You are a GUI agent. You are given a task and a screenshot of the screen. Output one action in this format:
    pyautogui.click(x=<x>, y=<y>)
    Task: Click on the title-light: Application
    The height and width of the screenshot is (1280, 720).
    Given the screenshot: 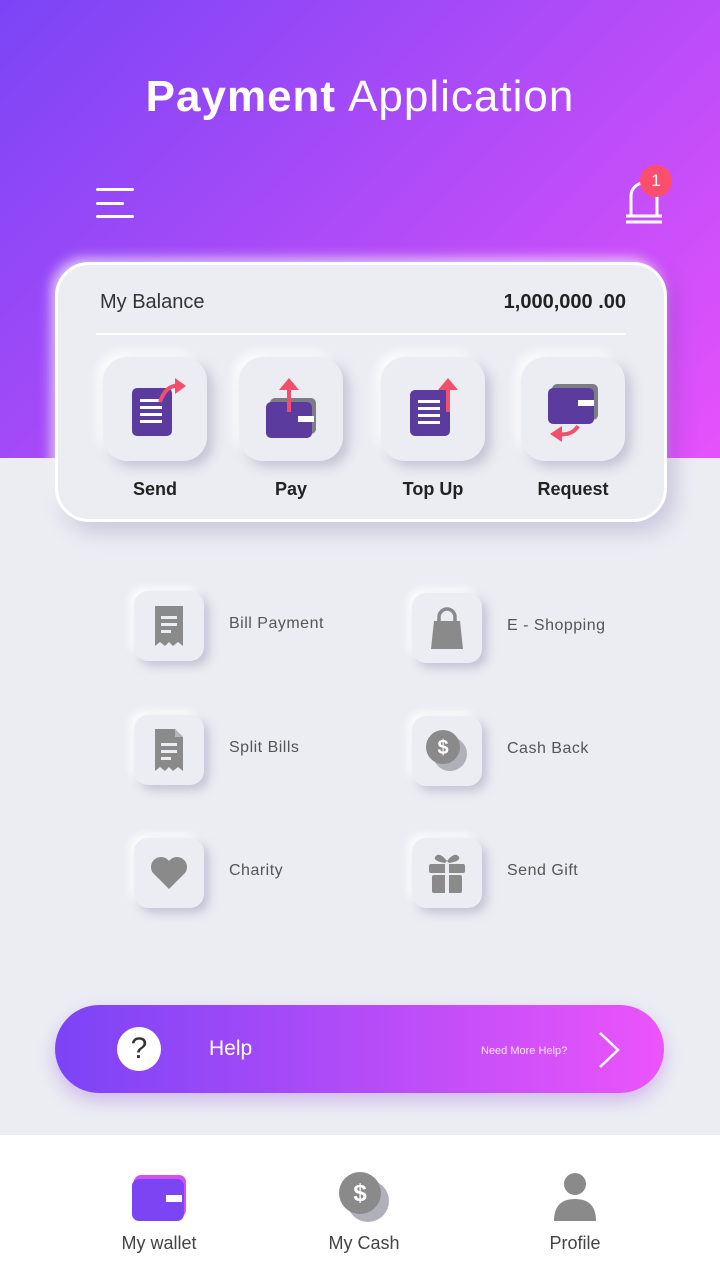 What is the action you would take?
    pyautogui.click(x=461, y=96)
    